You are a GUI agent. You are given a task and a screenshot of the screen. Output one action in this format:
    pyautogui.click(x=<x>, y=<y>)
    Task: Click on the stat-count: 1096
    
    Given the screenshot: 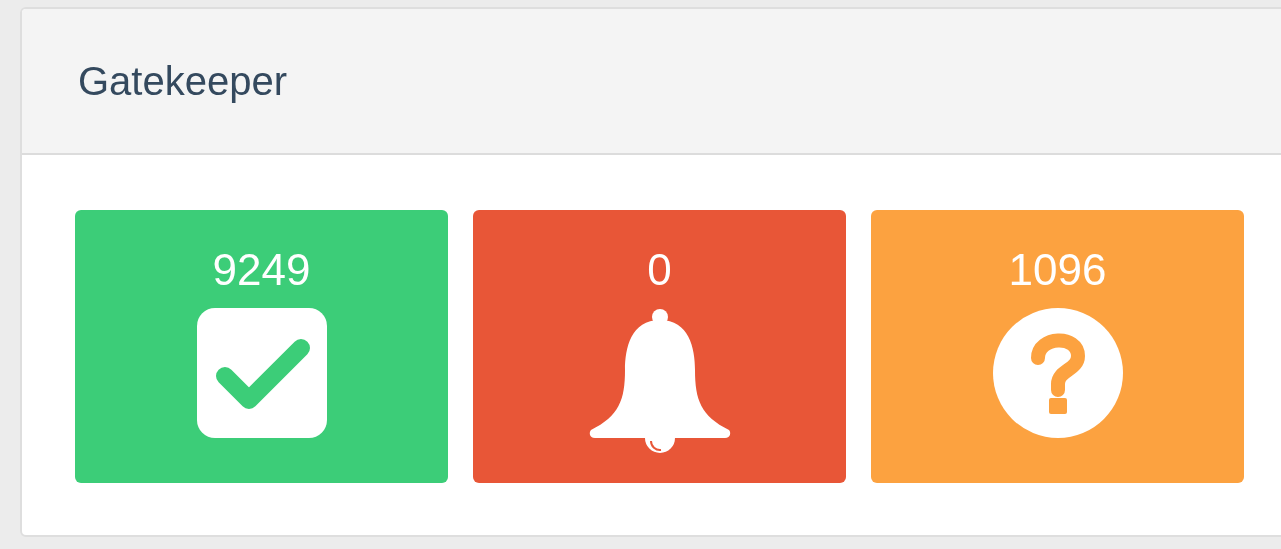 What is the action you would take?
    pyautogui.click(x=1057, y=270)
    